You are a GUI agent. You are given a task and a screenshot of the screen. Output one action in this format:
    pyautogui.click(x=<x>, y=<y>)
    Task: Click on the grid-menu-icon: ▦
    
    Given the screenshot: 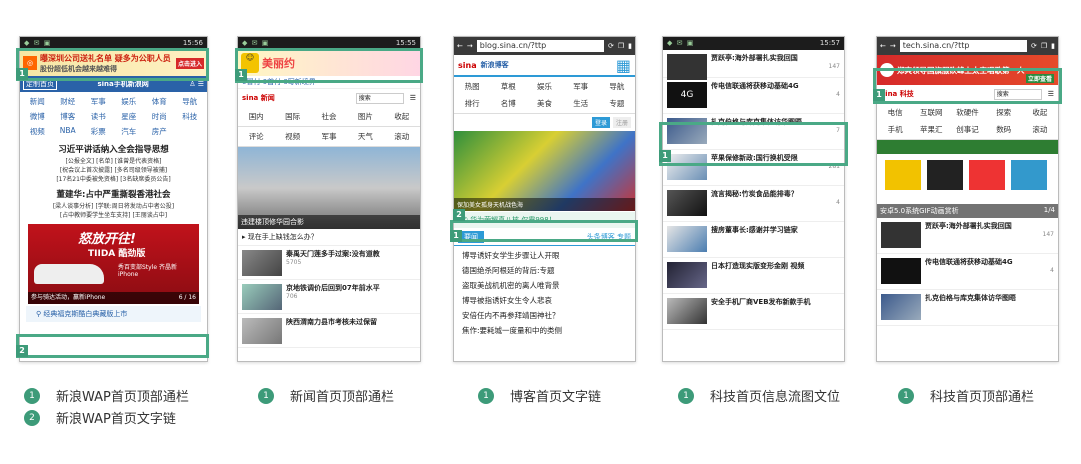 What is the action you would take?
    pyautogui.click(x=623, y=65)
    